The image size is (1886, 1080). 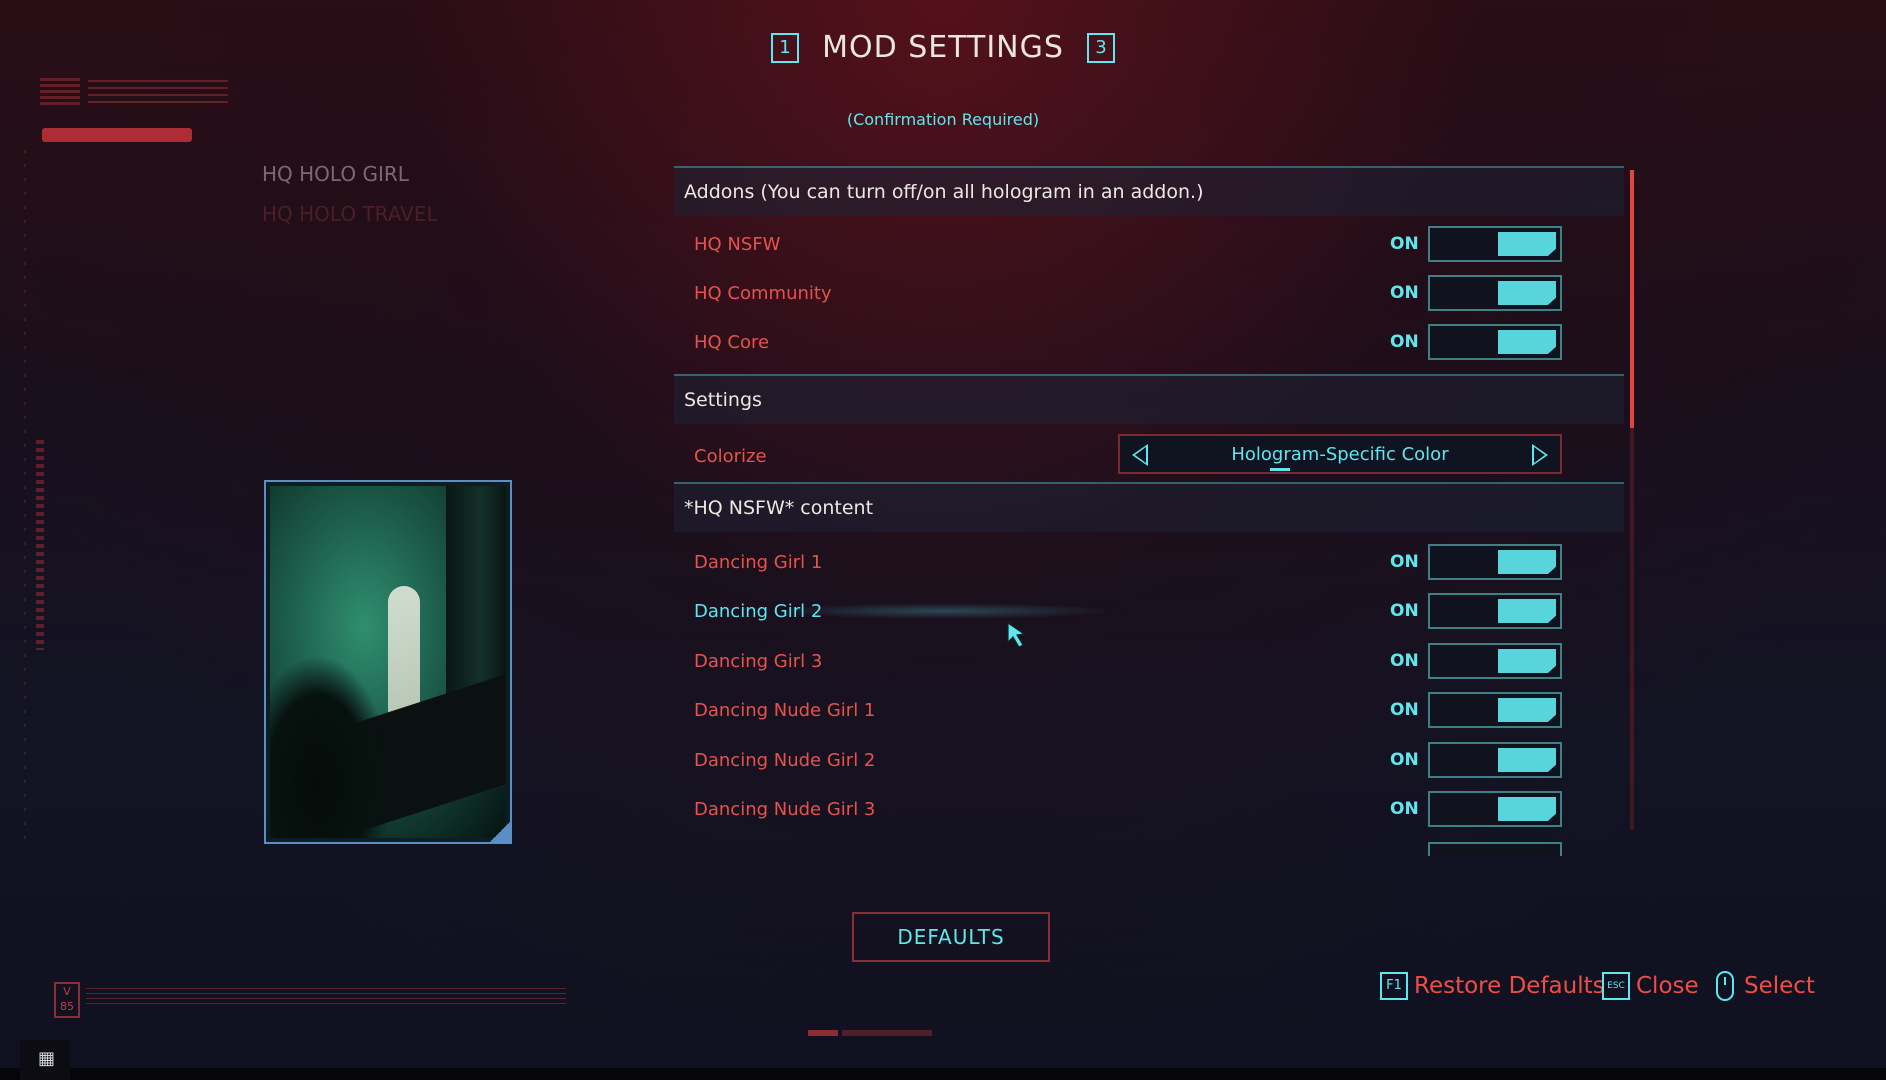 I want to click on esc-key-icon: ESC, so click(x=1616, y=986).